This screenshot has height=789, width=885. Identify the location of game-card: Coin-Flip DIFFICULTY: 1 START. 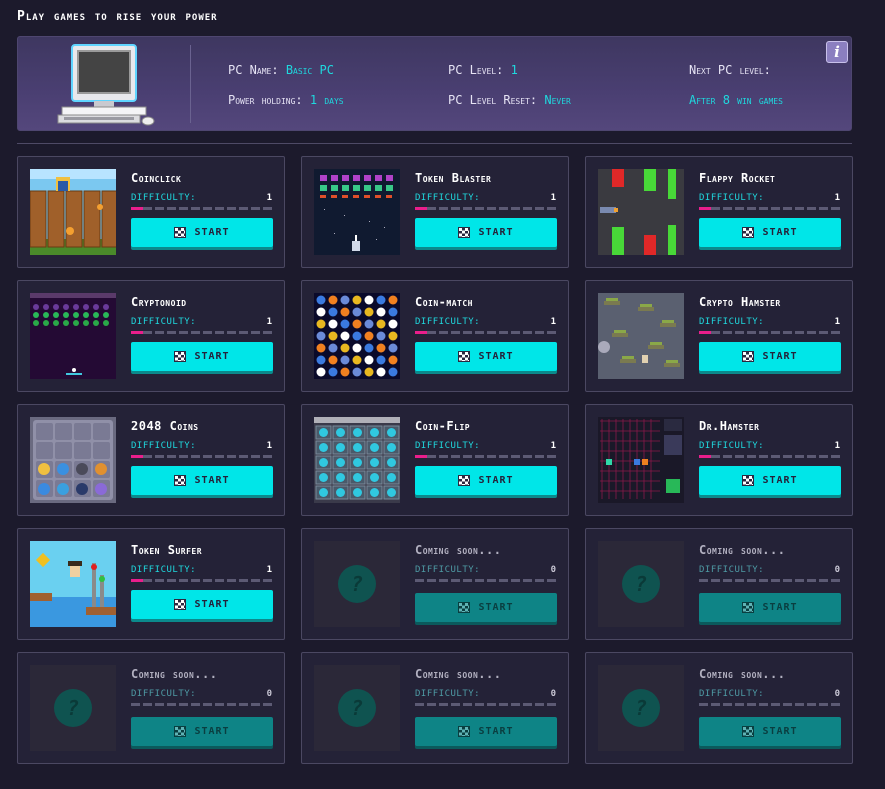
(435, 460).